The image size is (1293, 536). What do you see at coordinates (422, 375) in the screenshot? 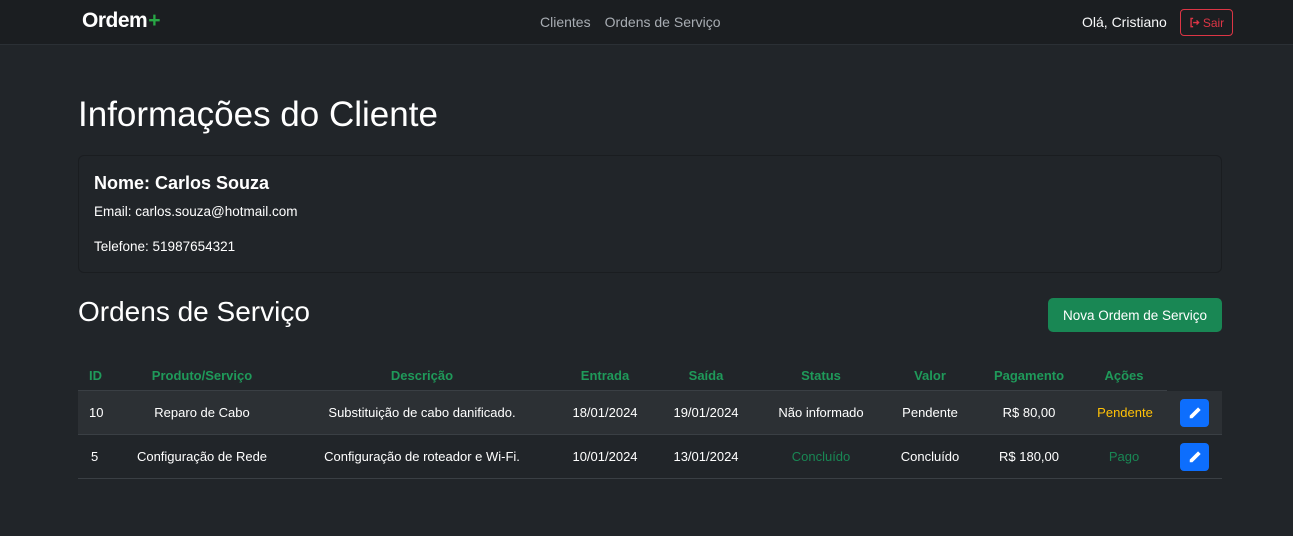
I see `header-description: Descrição` at bounding box center [422, 375].